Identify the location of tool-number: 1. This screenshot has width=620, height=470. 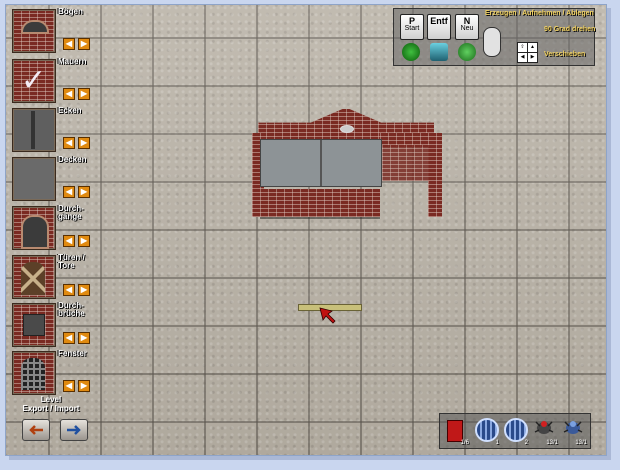
(497, 443).